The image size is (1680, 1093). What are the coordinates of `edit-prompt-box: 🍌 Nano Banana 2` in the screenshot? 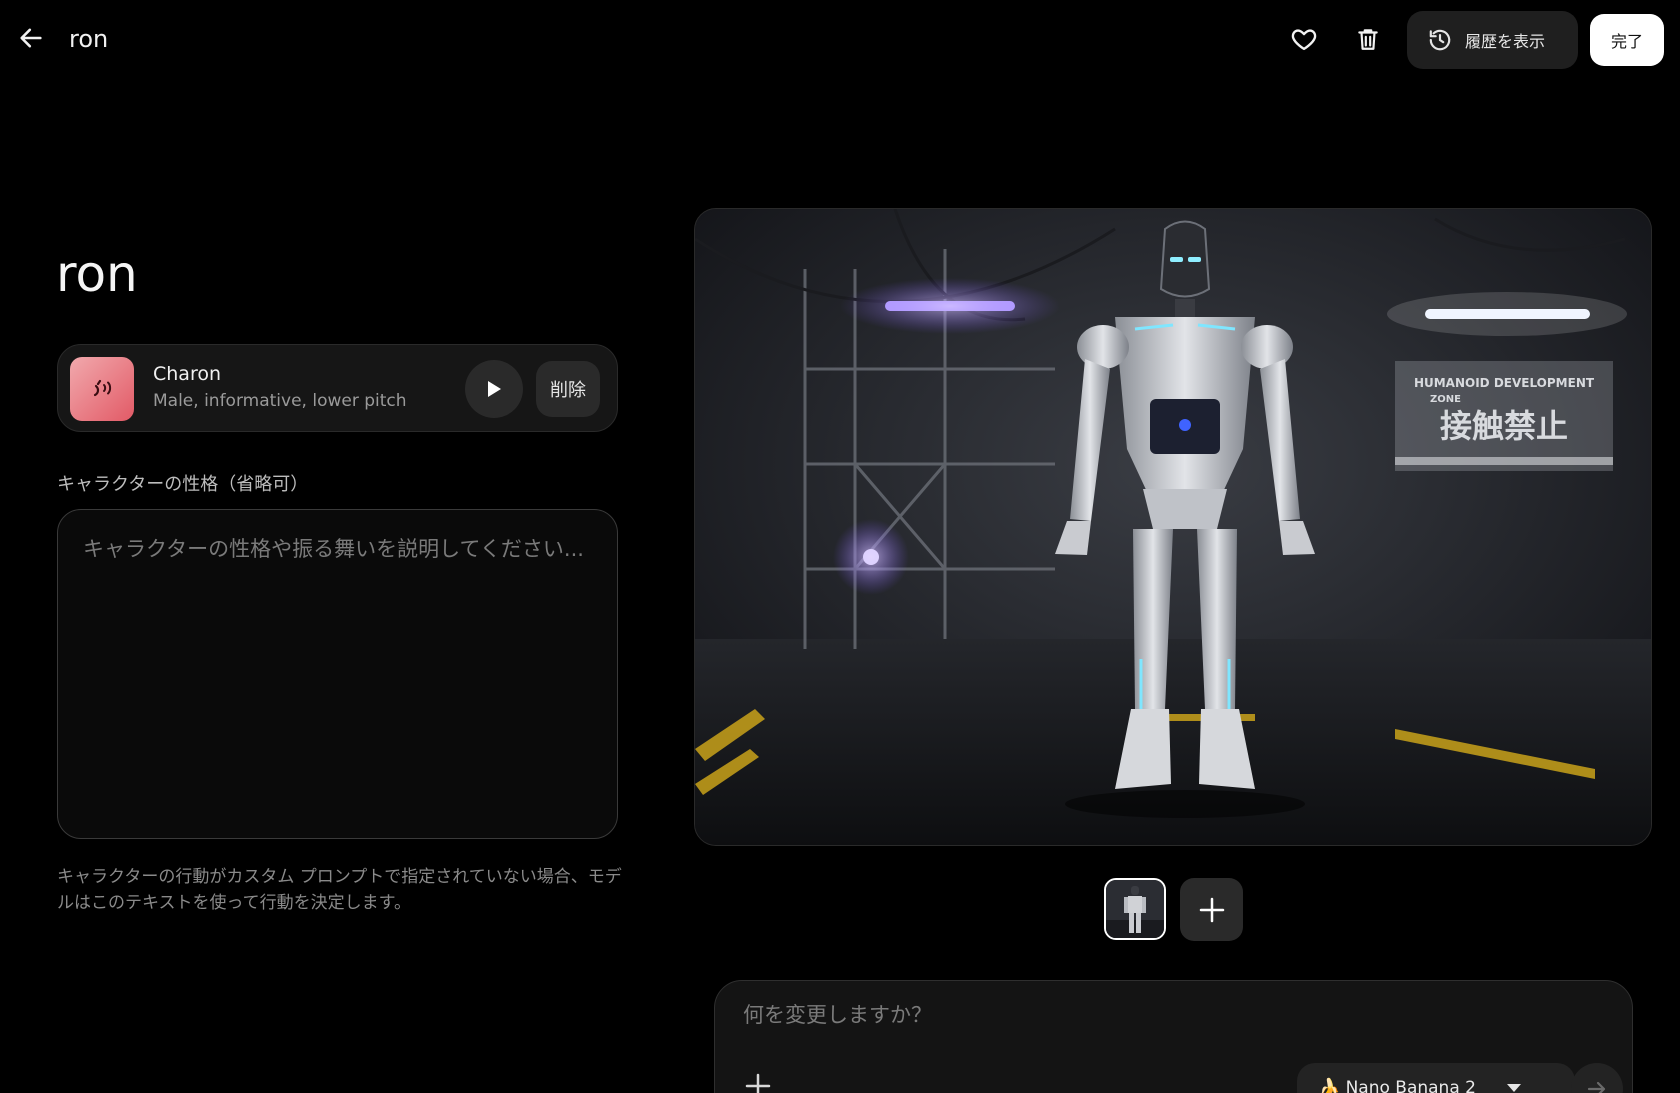 It's located at (1173, 1036).